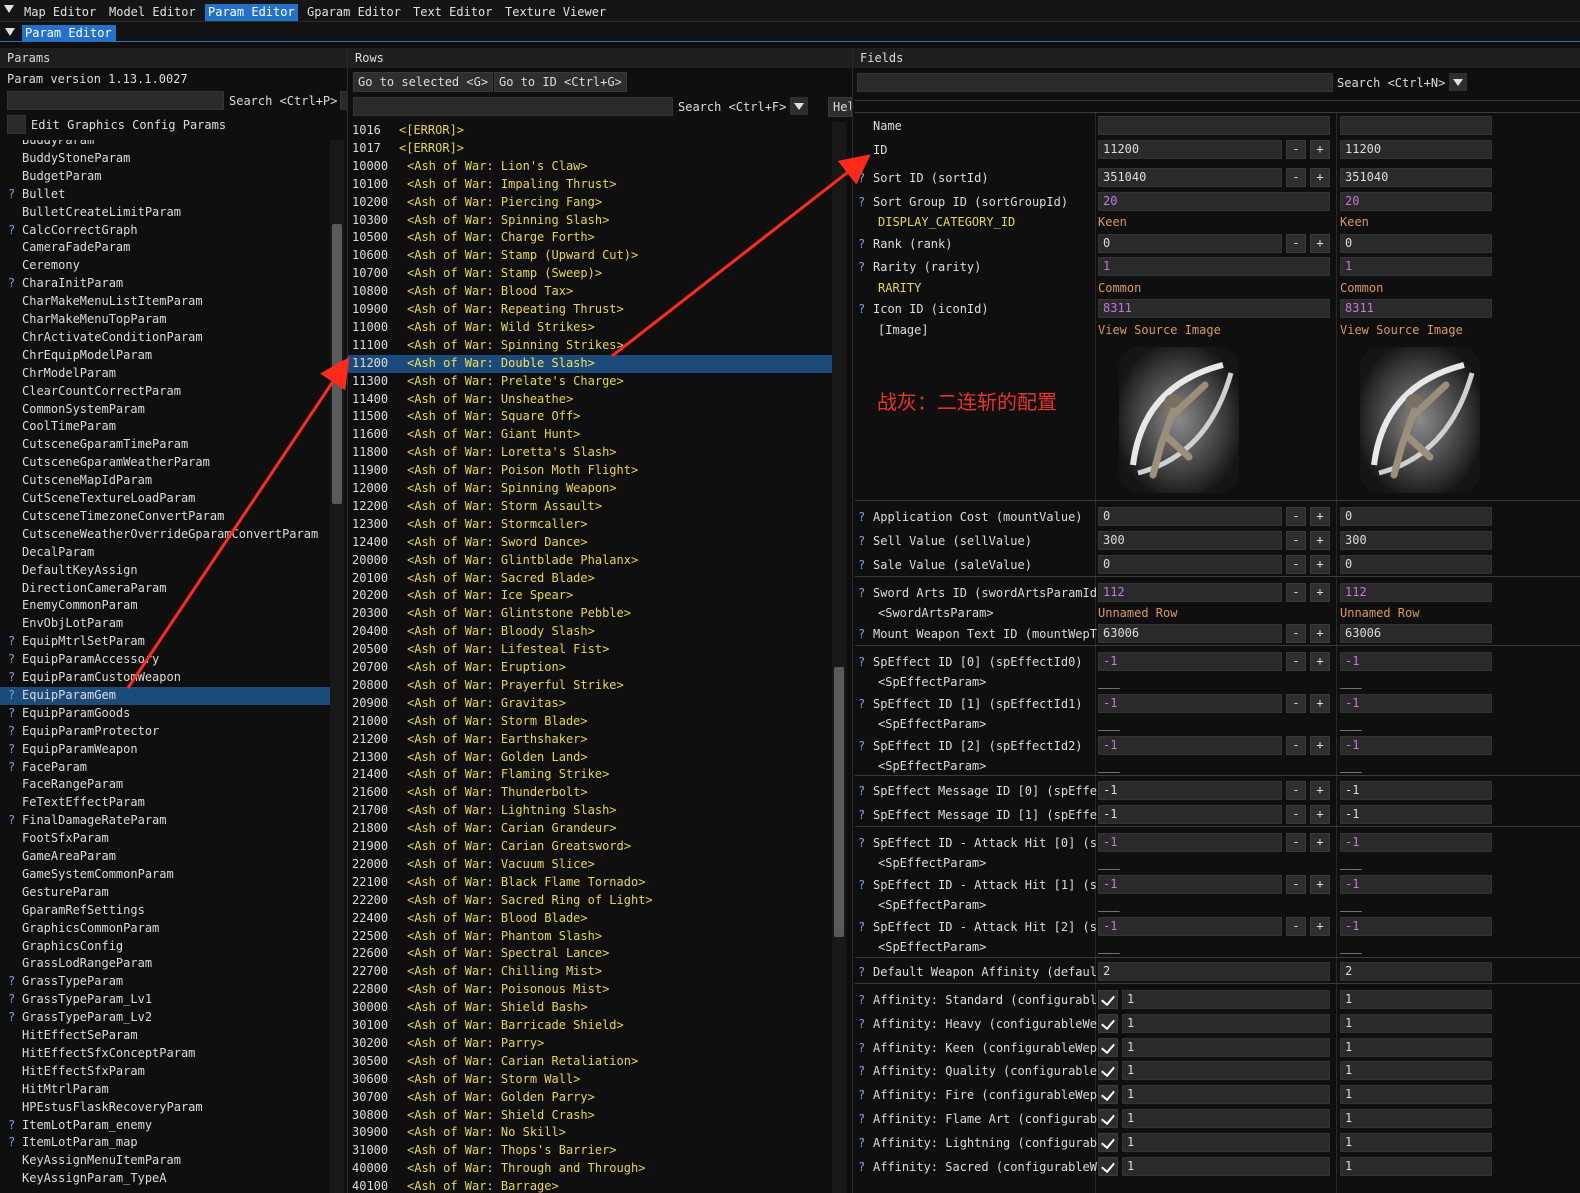  I want to click on arrow-param-to-row, so click(238, 523).